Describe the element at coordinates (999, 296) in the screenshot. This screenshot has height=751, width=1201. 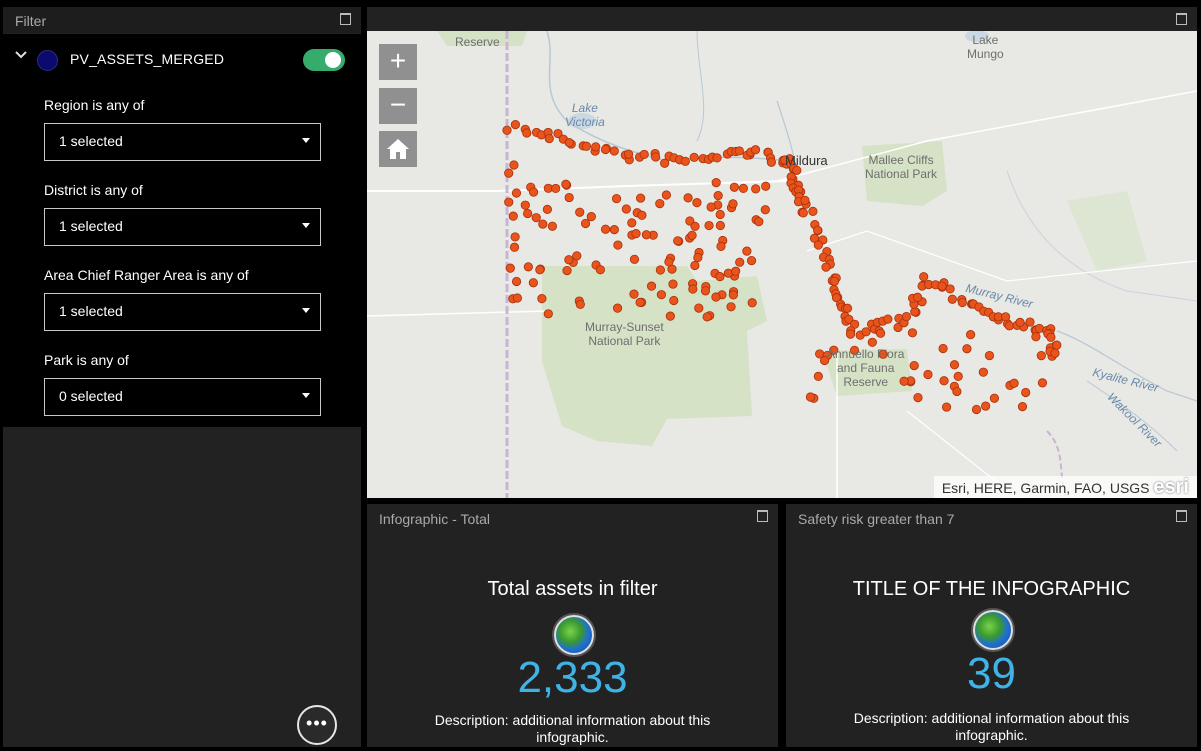
I see `map-label-murray-river: Murray River` at that location.